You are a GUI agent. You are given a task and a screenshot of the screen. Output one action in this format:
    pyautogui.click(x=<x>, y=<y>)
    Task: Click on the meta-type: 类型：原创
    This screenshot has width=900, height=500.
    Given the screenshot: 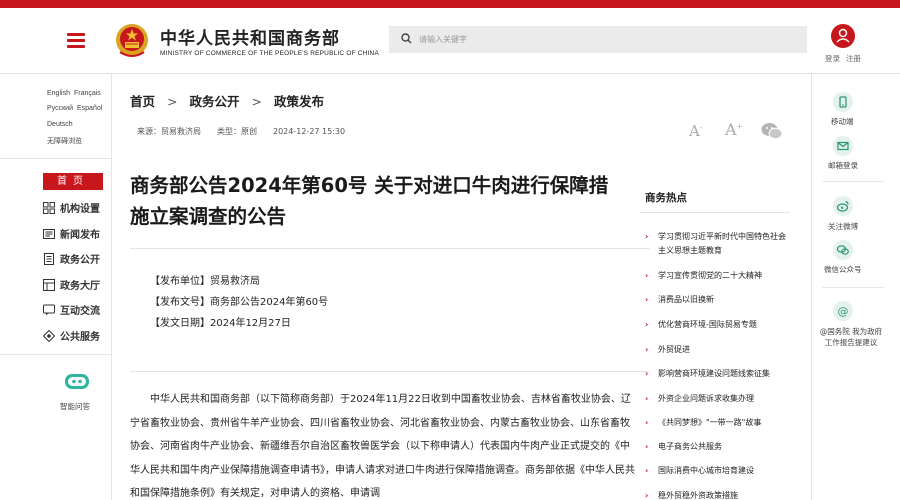 What is the action you would take?
    pyautogui.click(x=237, y=131)
    